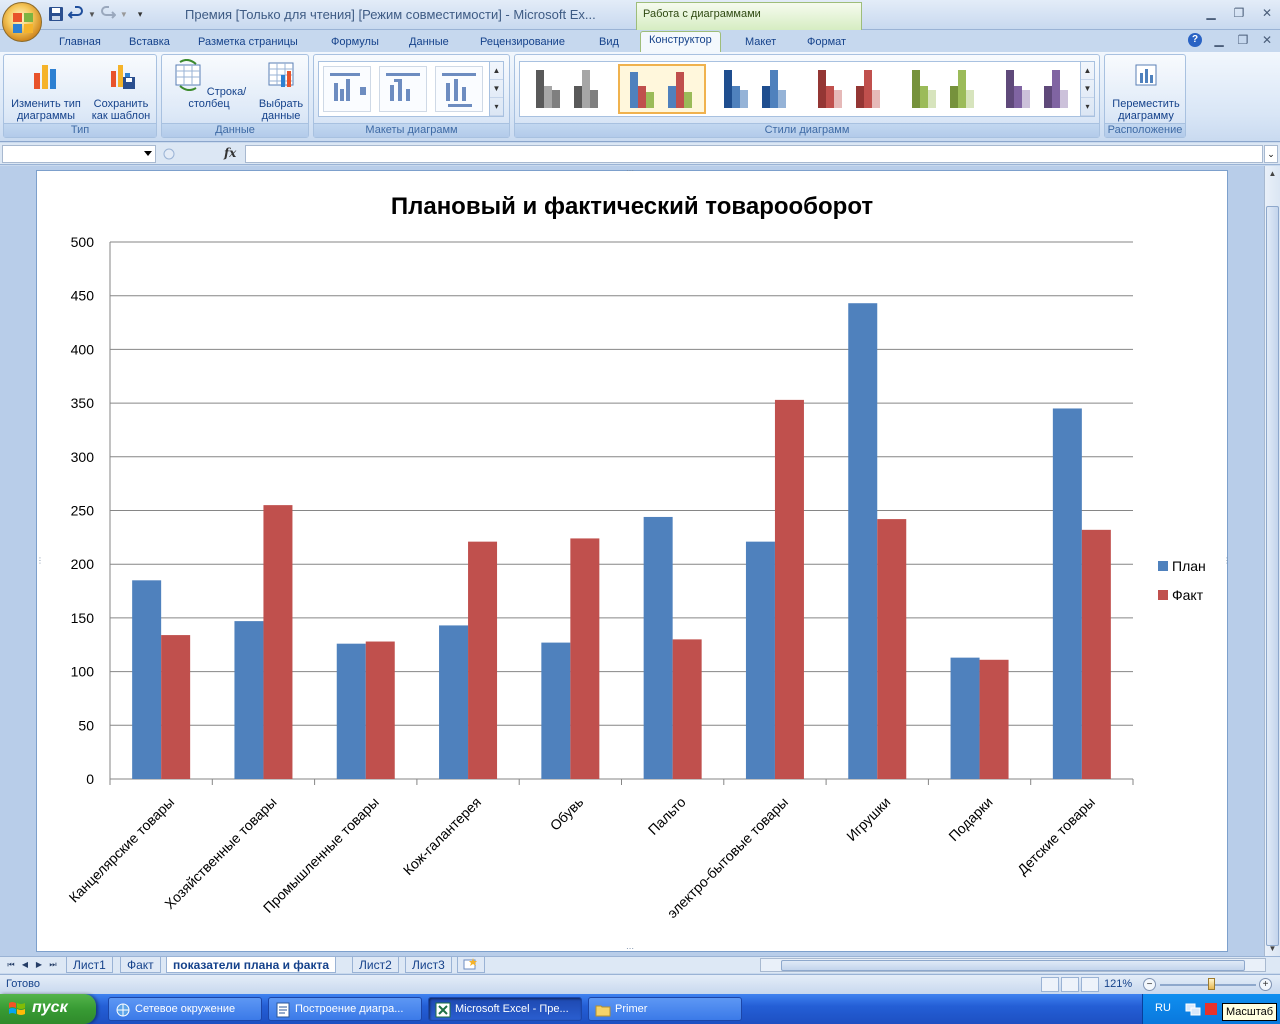  I want to click on gallery-more-icon: ▾, so click(496, 107).